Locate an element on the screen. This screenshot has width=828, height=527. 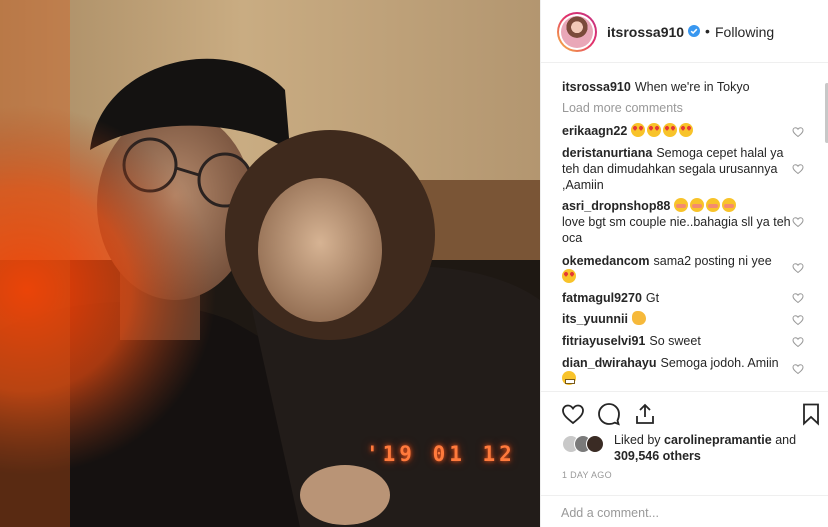
comment-username-link: fitriayuselvi91 is located at coordinates (603, 341).